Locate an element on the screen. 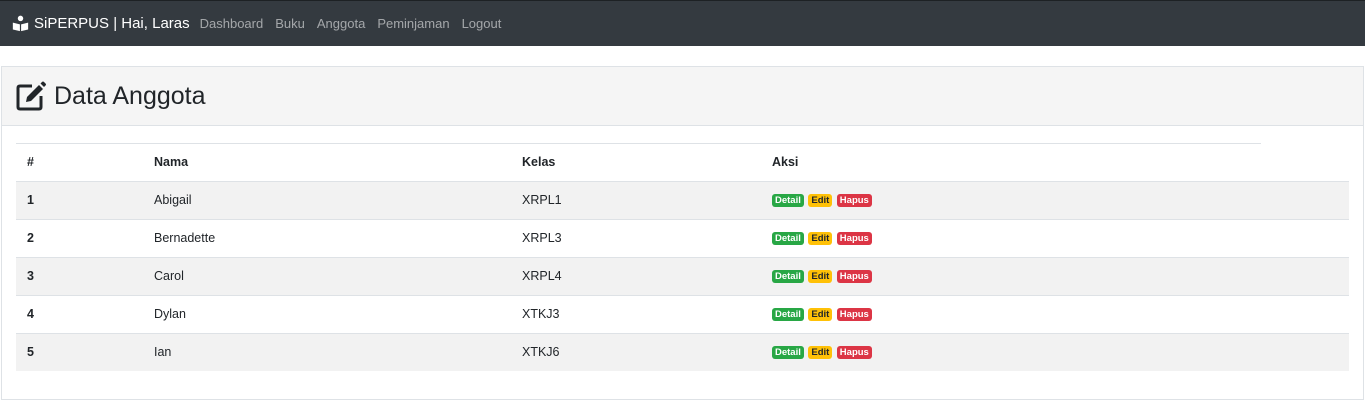 This screenshot has width=1365, height=401. card-header: Data Anggota is located at coordinates (682, 96).